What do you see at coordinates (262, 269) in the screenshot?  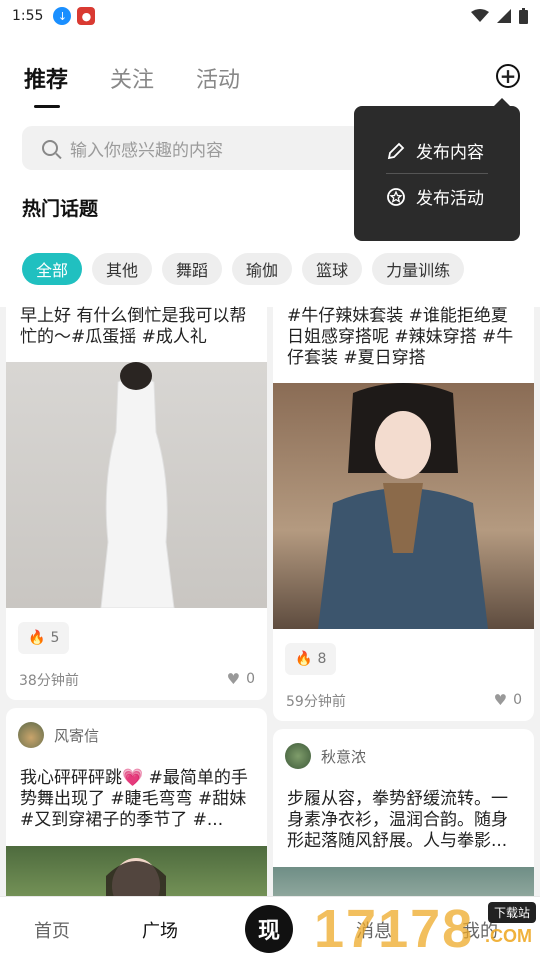 I see `chip-yoga: 瑜伽` at bounding box center [262, 269].